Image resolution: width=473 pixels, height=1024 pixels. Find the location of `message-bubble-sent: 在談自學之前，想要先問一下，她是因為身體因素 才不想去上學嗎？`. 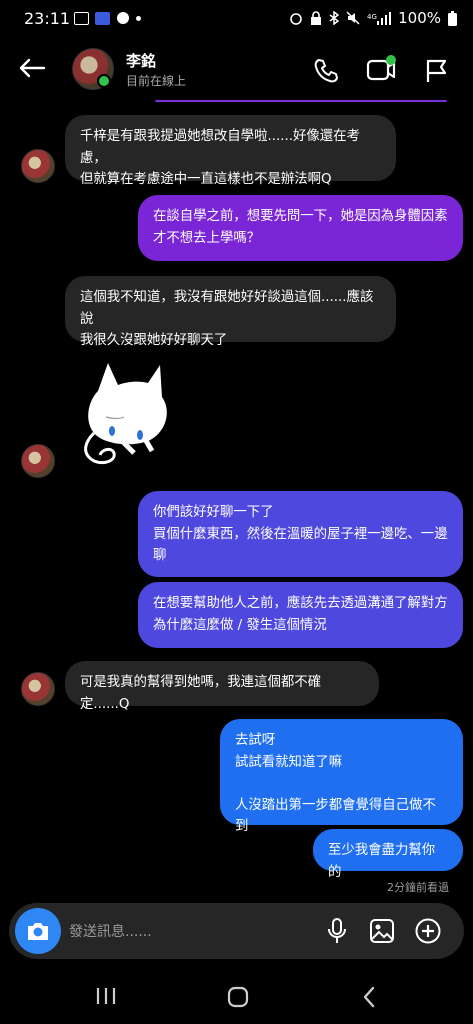

message-bubble-sent: 在談自學之前，想要先問一下，她是因為身體因素 才不想去上學嗎？ is located at coordinates (300, 228).